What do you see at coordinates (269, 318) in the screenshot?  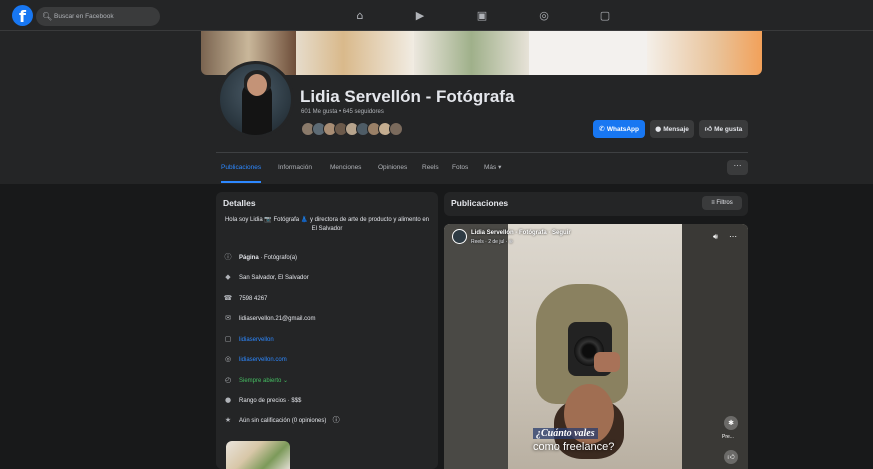 I see `info-email: ✉ lidiaservellon.21@gmail.com` at bounding box center [269, 318].